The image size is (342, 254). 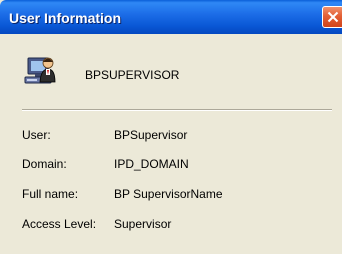 I want to click on access-level-value: Supervisor, so click(x=143, y=224).